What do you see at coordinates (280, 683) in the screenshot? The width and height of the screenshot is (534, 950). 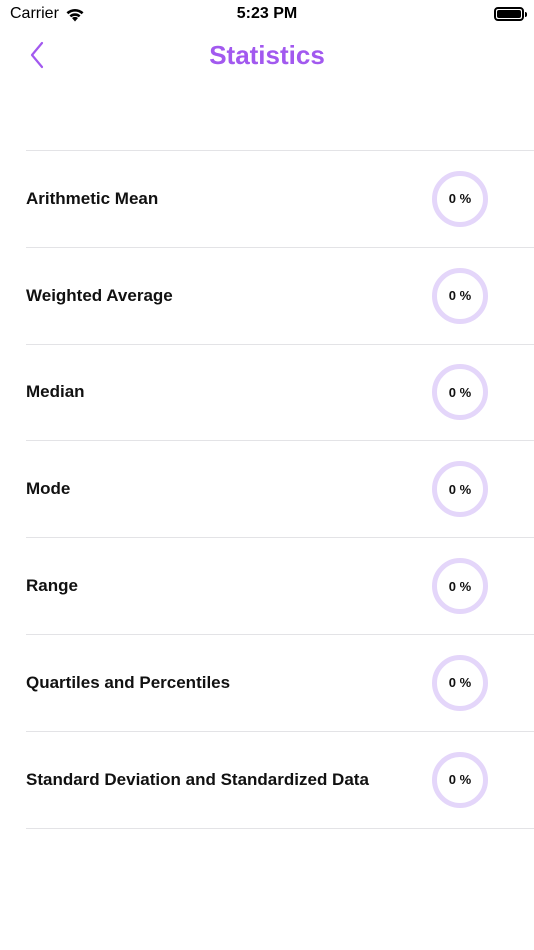 I see `list-item: Quartiles and Percentiles 0 %` at bounding box center [280, 683].